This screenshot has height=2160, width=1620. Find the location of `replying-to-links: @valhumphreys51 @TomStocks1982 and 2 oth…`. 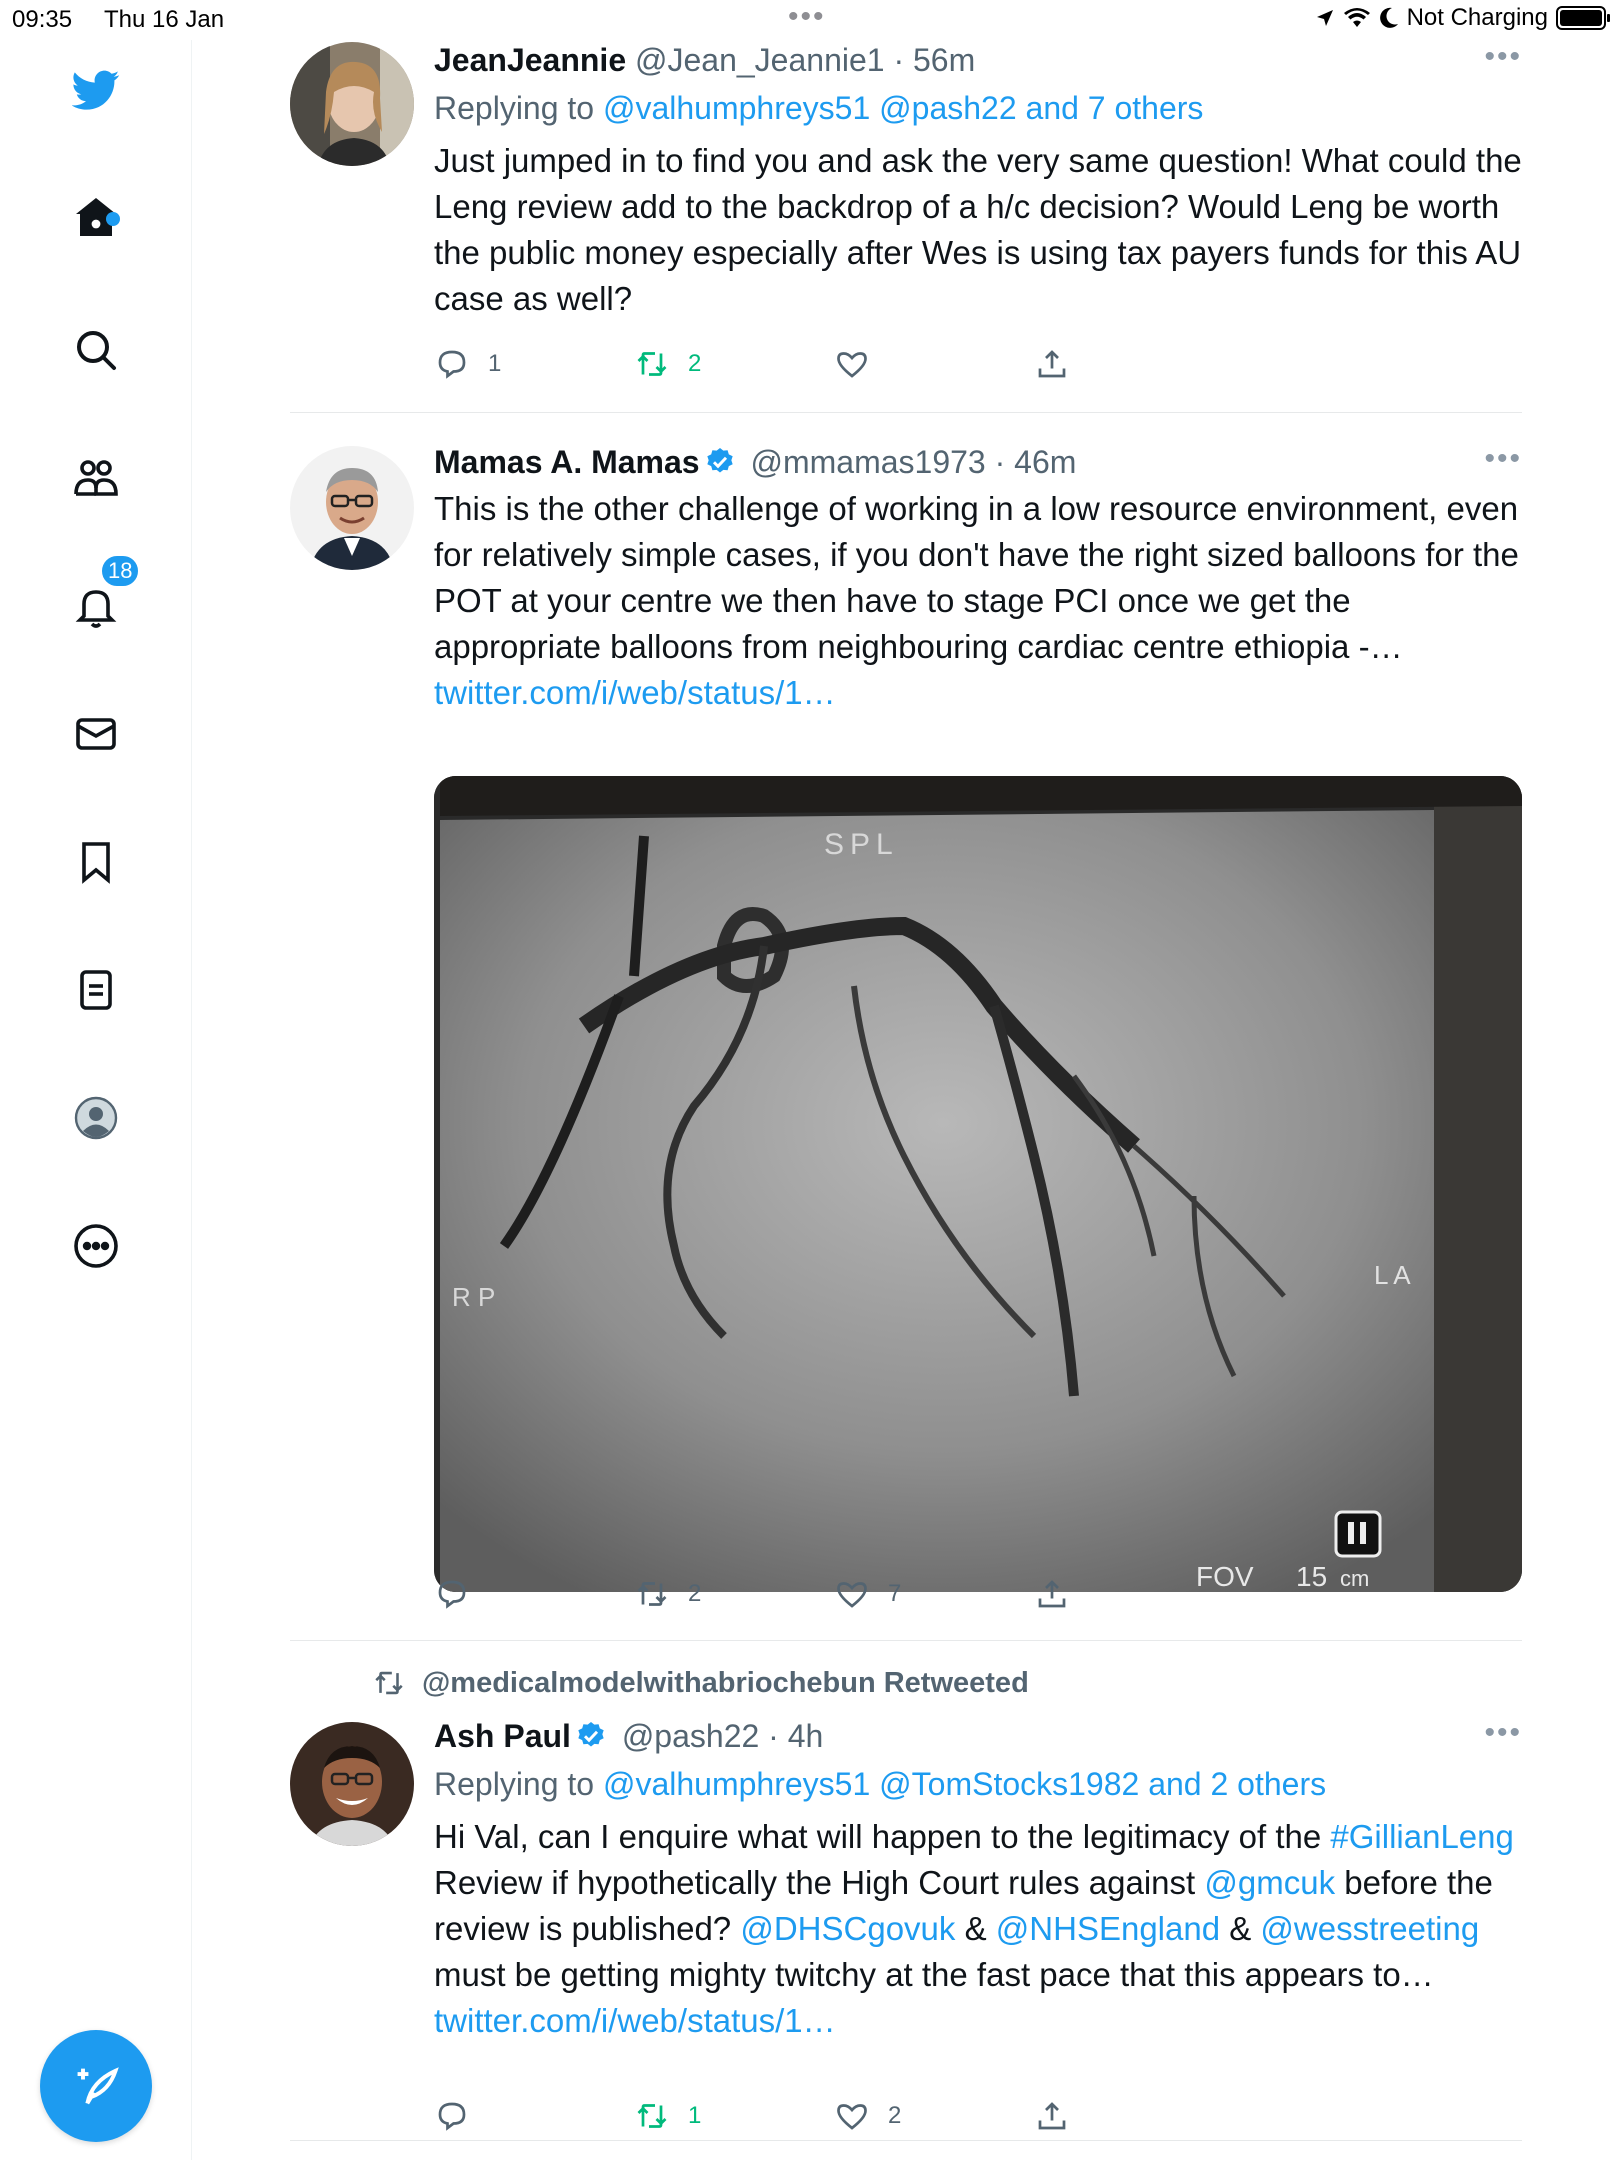

replying-to-links: @valhumphreys51 @TomStocks1982 and 2 oth… is located at coordinates (964, 1784).